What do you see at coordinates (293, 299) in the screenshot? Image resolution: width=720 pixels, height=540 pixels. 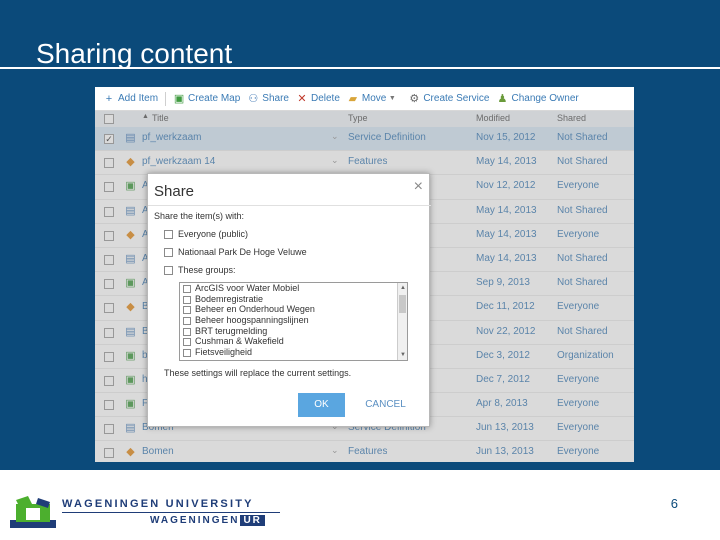 I see `group-item: Bodemregistratie` at bounding box center [293, 299].